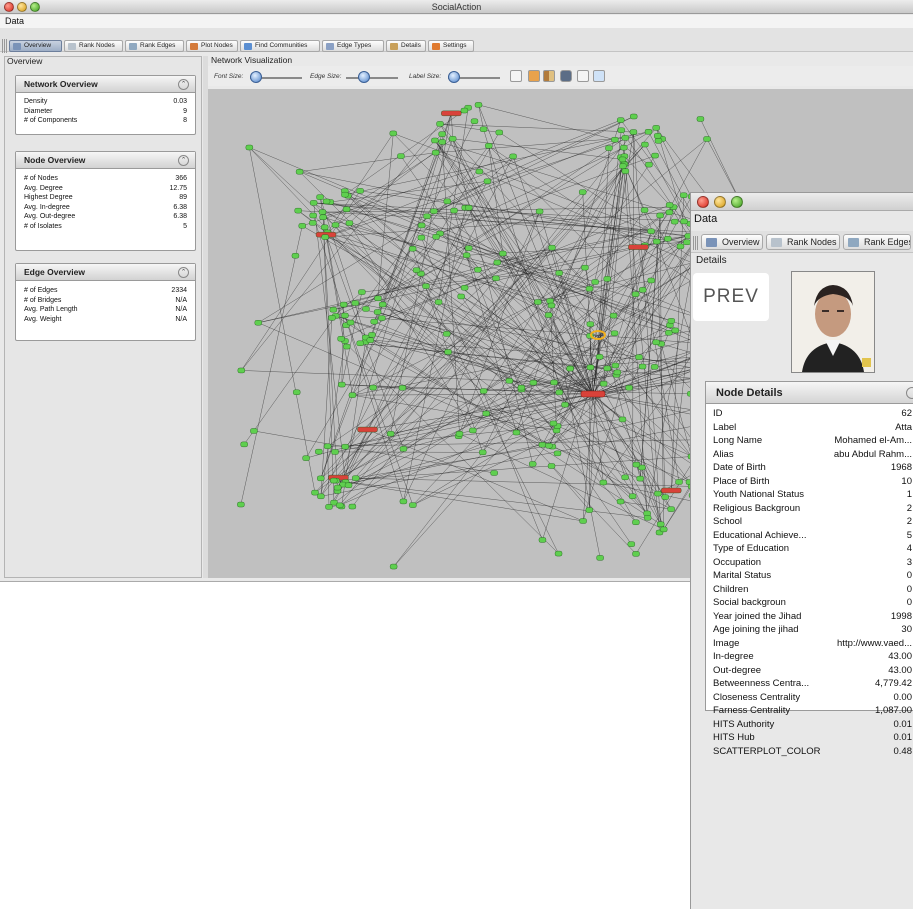 The width and height of the screenshot is (913, 909). What do you see at coordinates (731, 297) in the screenshot?
I see `prev-button: PREV` at bounding box center [731, 297].